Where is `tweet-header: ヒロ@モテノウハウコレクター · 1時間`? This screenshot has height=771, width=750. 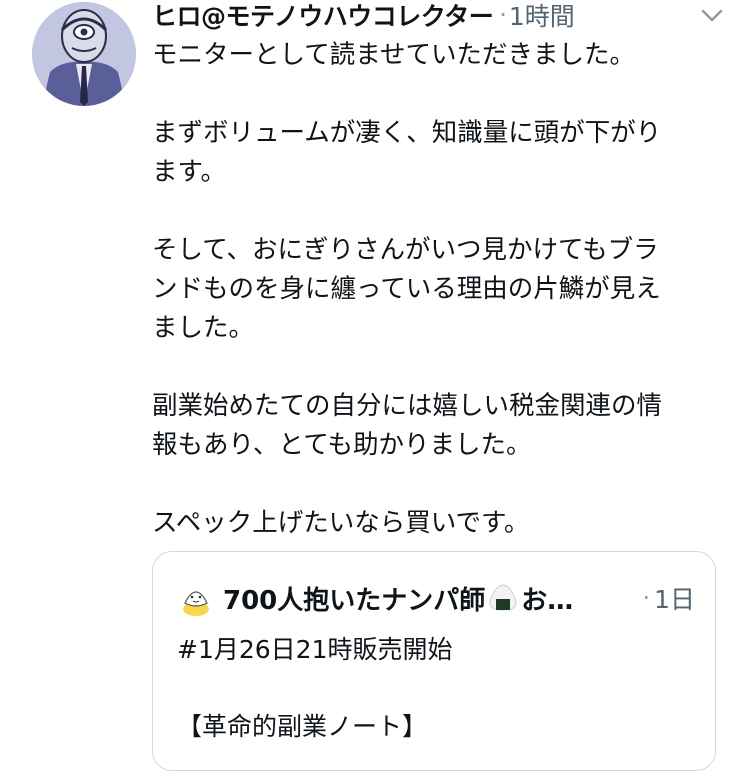 tweet-header: ヒロ@モテノウハウコレクター · 1時間 is located at coordinates (451, 16).